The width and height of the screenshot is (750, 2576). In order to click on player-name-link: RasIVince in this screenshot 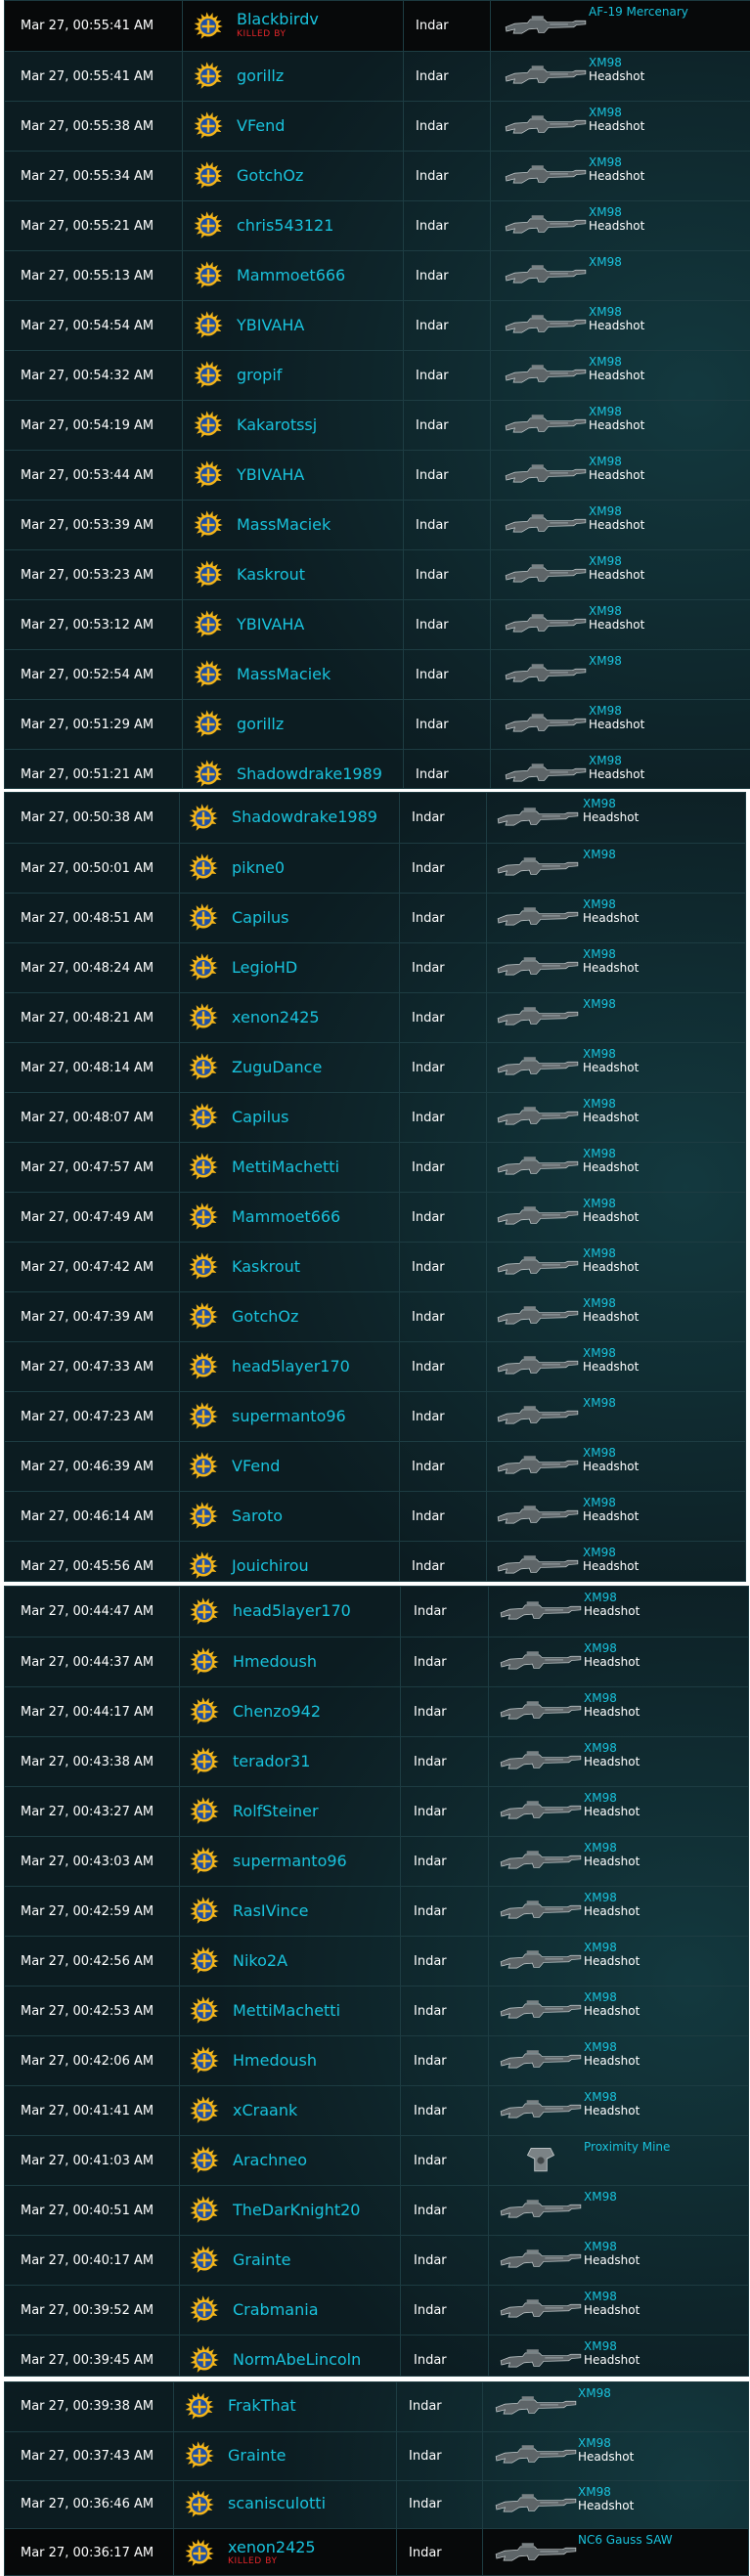, I will do `click(270, 1911)`.